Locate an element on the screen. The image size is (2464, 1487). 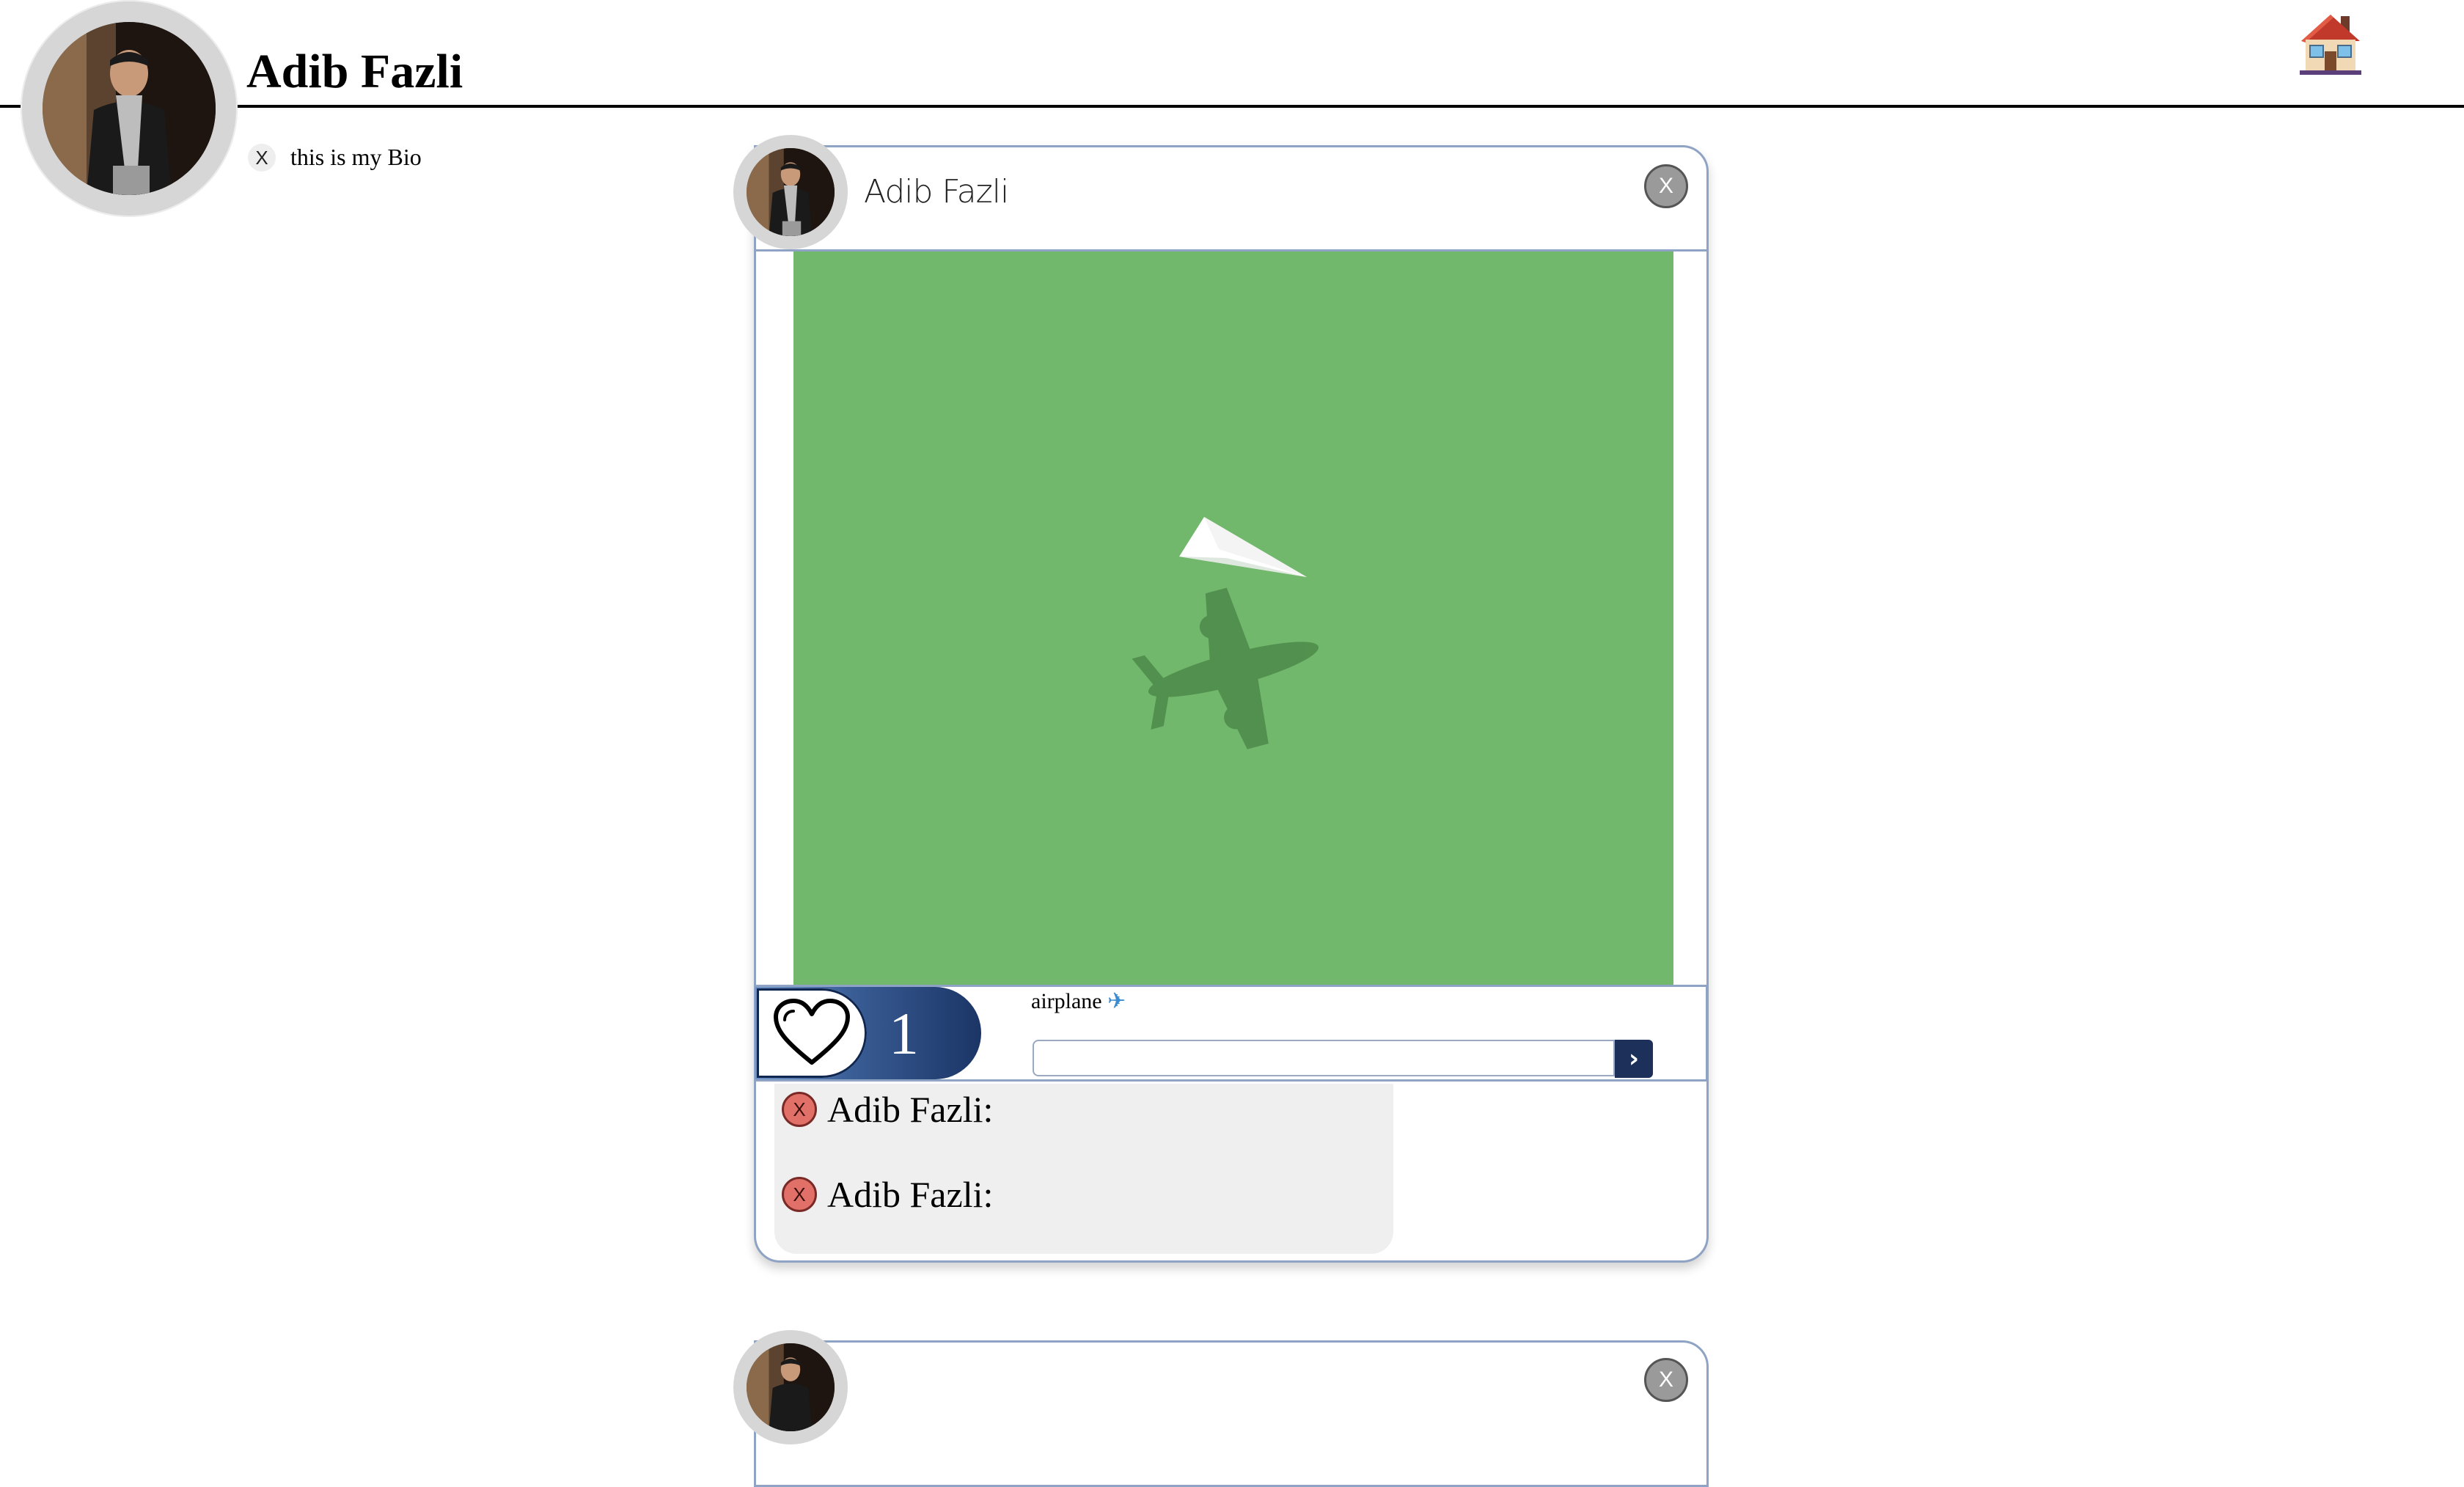
post-author-avatar is located at coordinates (790, 192).